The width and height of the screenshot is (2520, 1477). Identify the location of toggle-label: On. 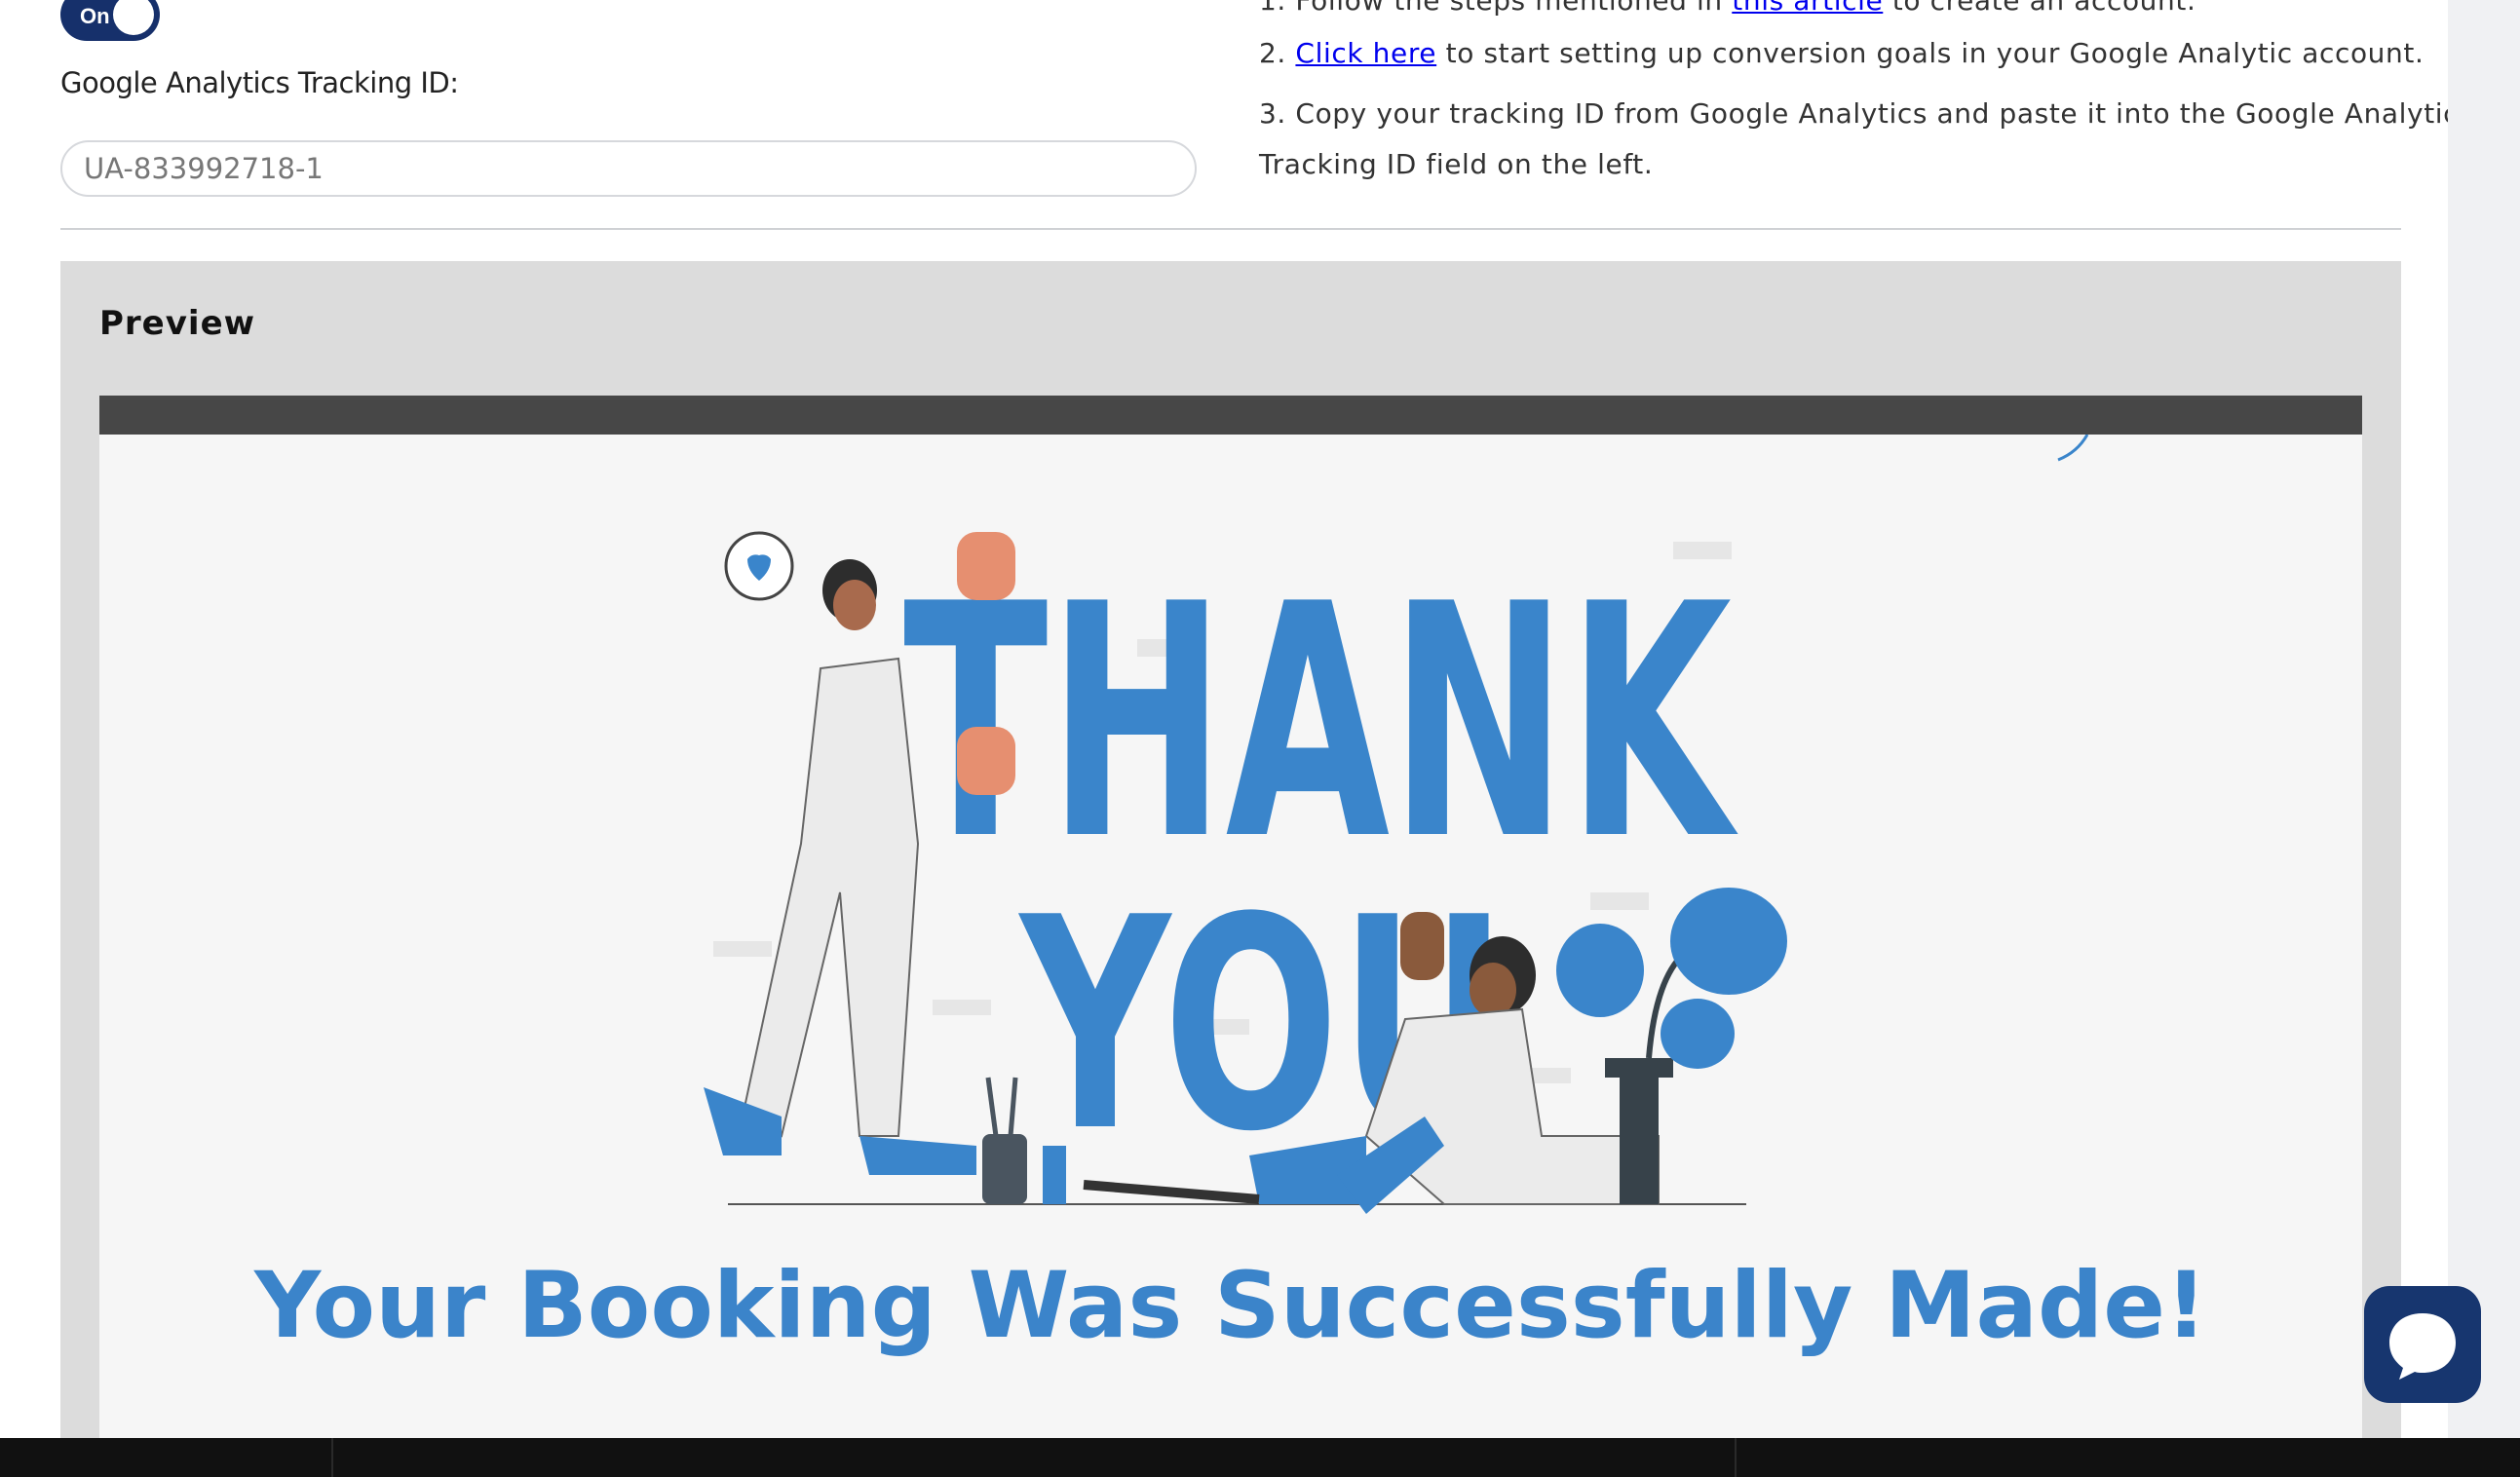
(95, 16).